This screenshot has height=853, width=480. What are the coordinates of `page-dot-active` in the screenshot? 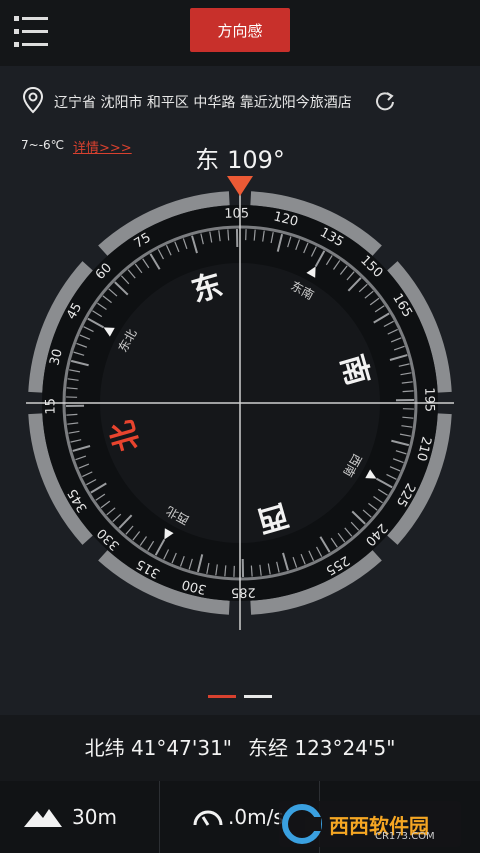 It's located at (222, 696).